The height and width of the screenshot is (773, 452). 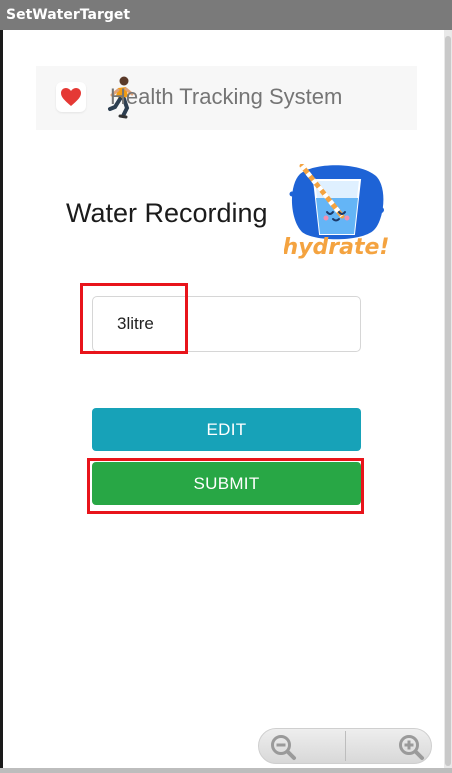 What do you see at coordinates (71, 97) in the screenshot?
I see `heart-icon` at bounding box center [71, 97].